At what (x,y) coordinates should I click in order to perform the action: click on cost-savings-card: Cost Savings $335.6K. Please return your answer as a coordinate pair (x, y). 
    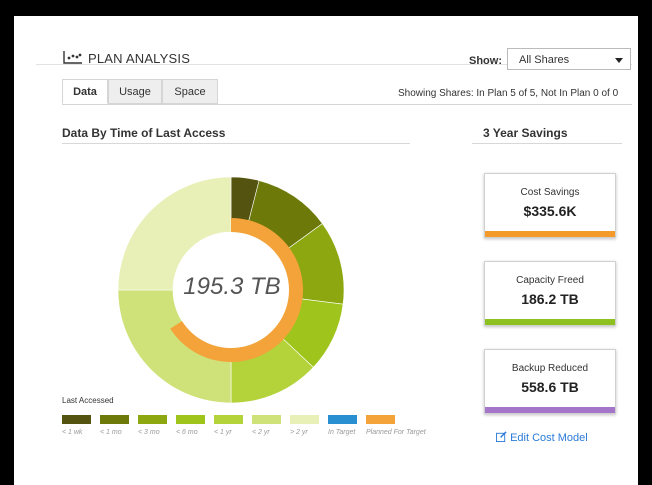
    Looking at the image, I should click on (550, 205).